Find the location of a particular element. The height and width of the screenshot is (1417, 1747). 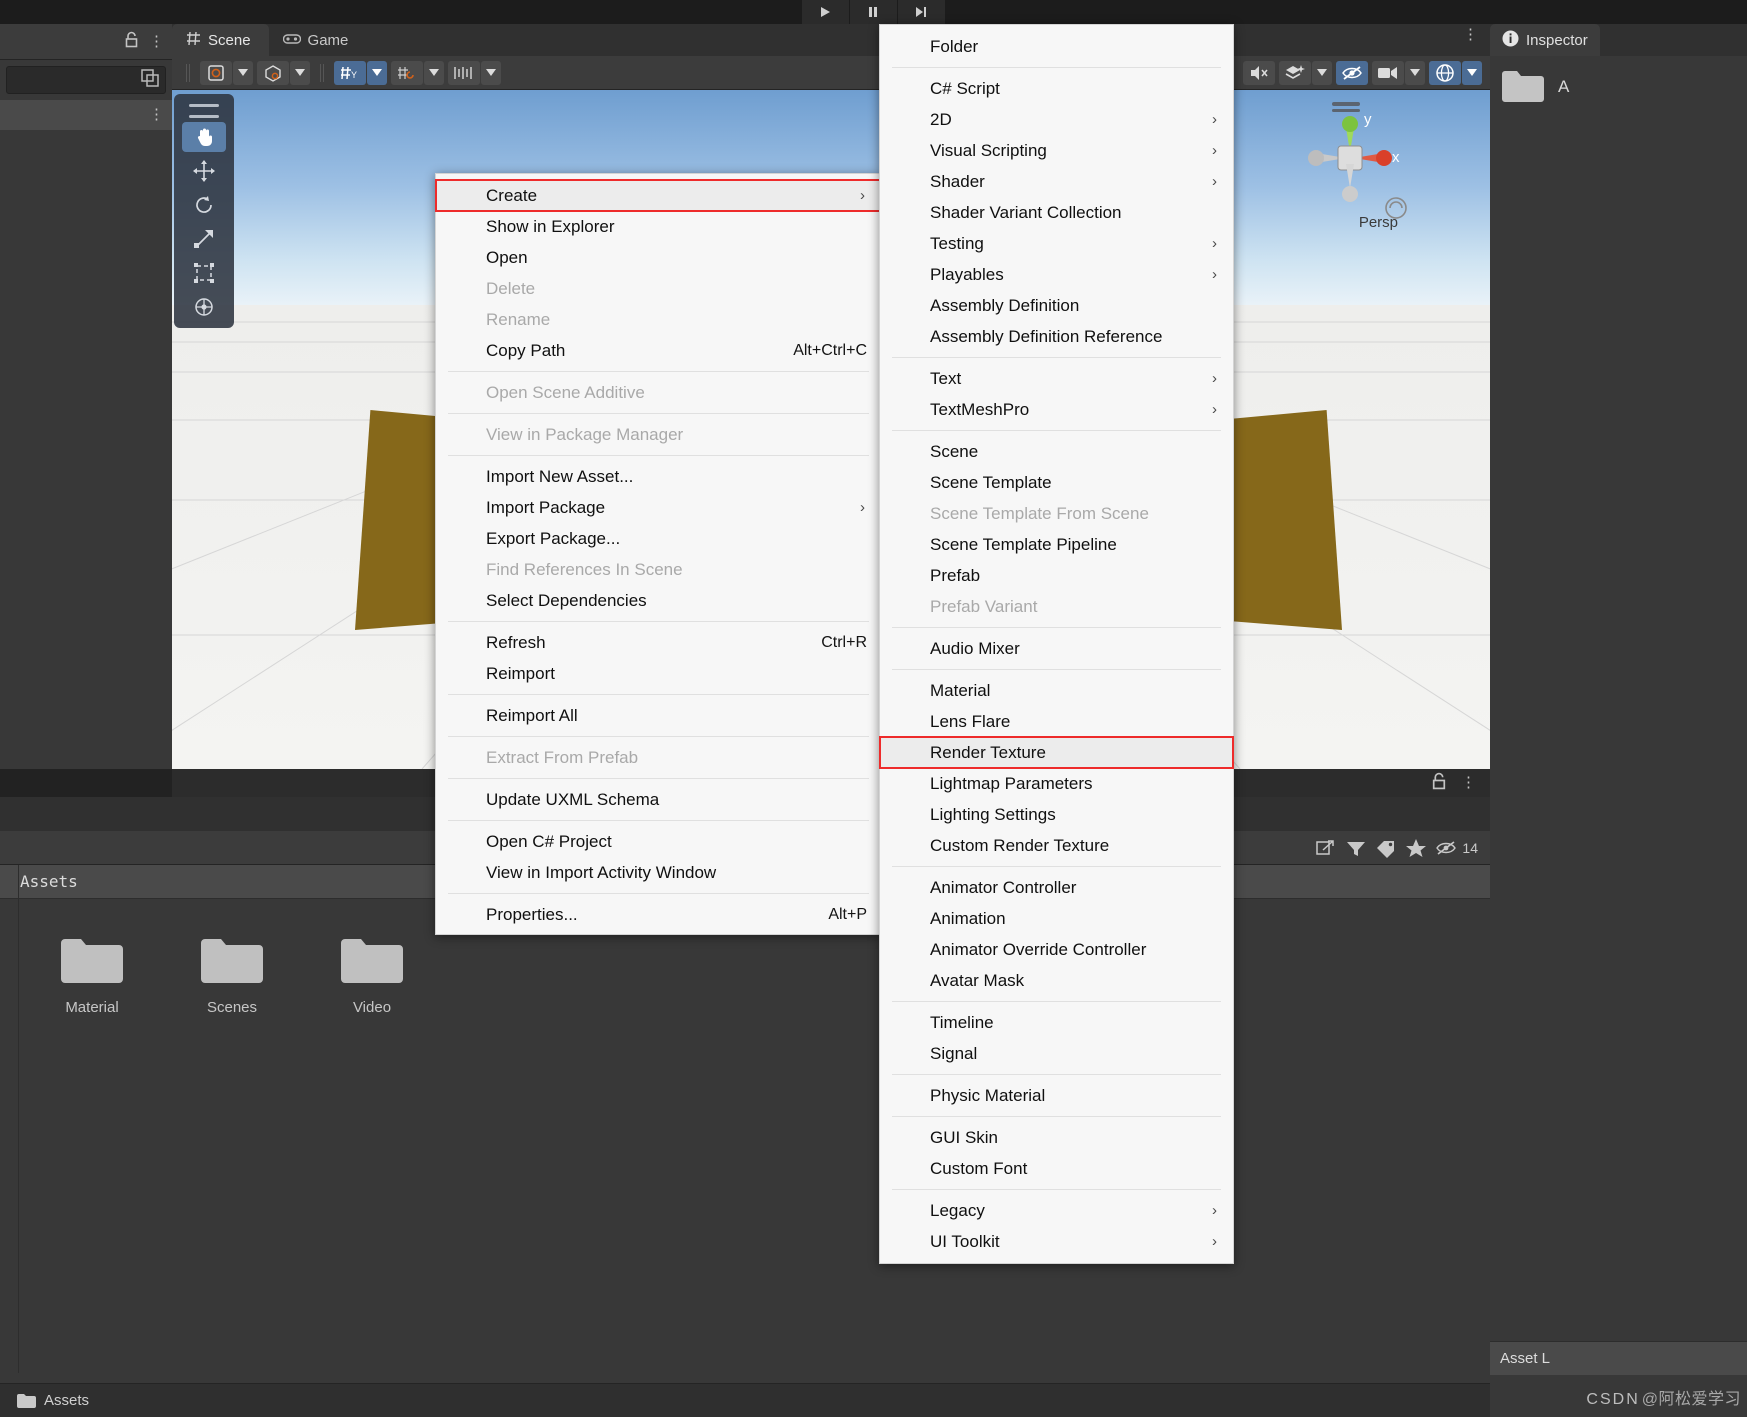

scene-panel-kebab-icon: ⋮ is located at coordinates (1470, 34).